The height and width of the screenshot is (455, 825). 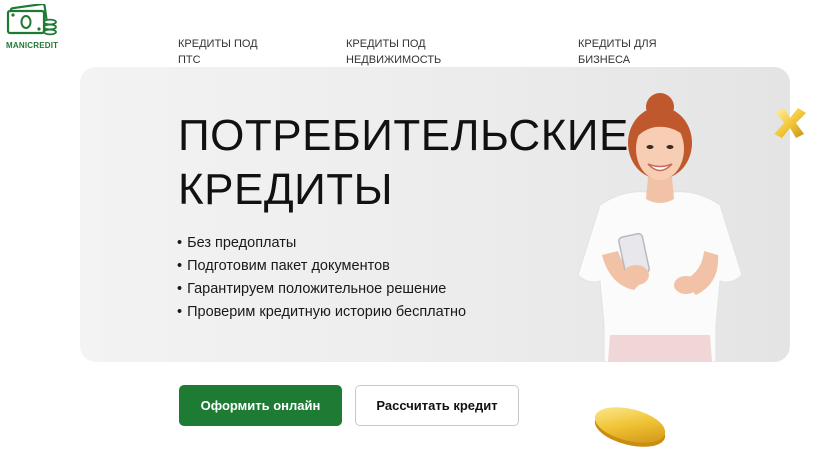 I want to click on nav-link-business-credit: КРЕДИТЫ ДЛЯ БИЗНЕСА, so click(x=648, y=52).